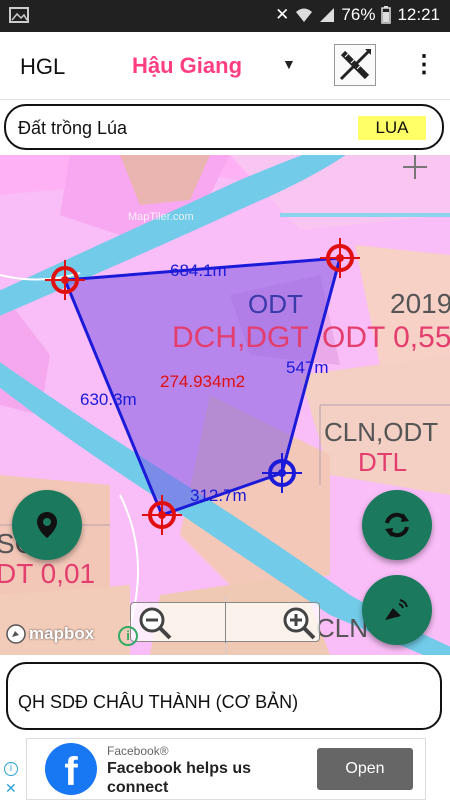  Describe the element at coordinates (397, 610) in the screenshot. I see `satellite-dish-icon` at that location.